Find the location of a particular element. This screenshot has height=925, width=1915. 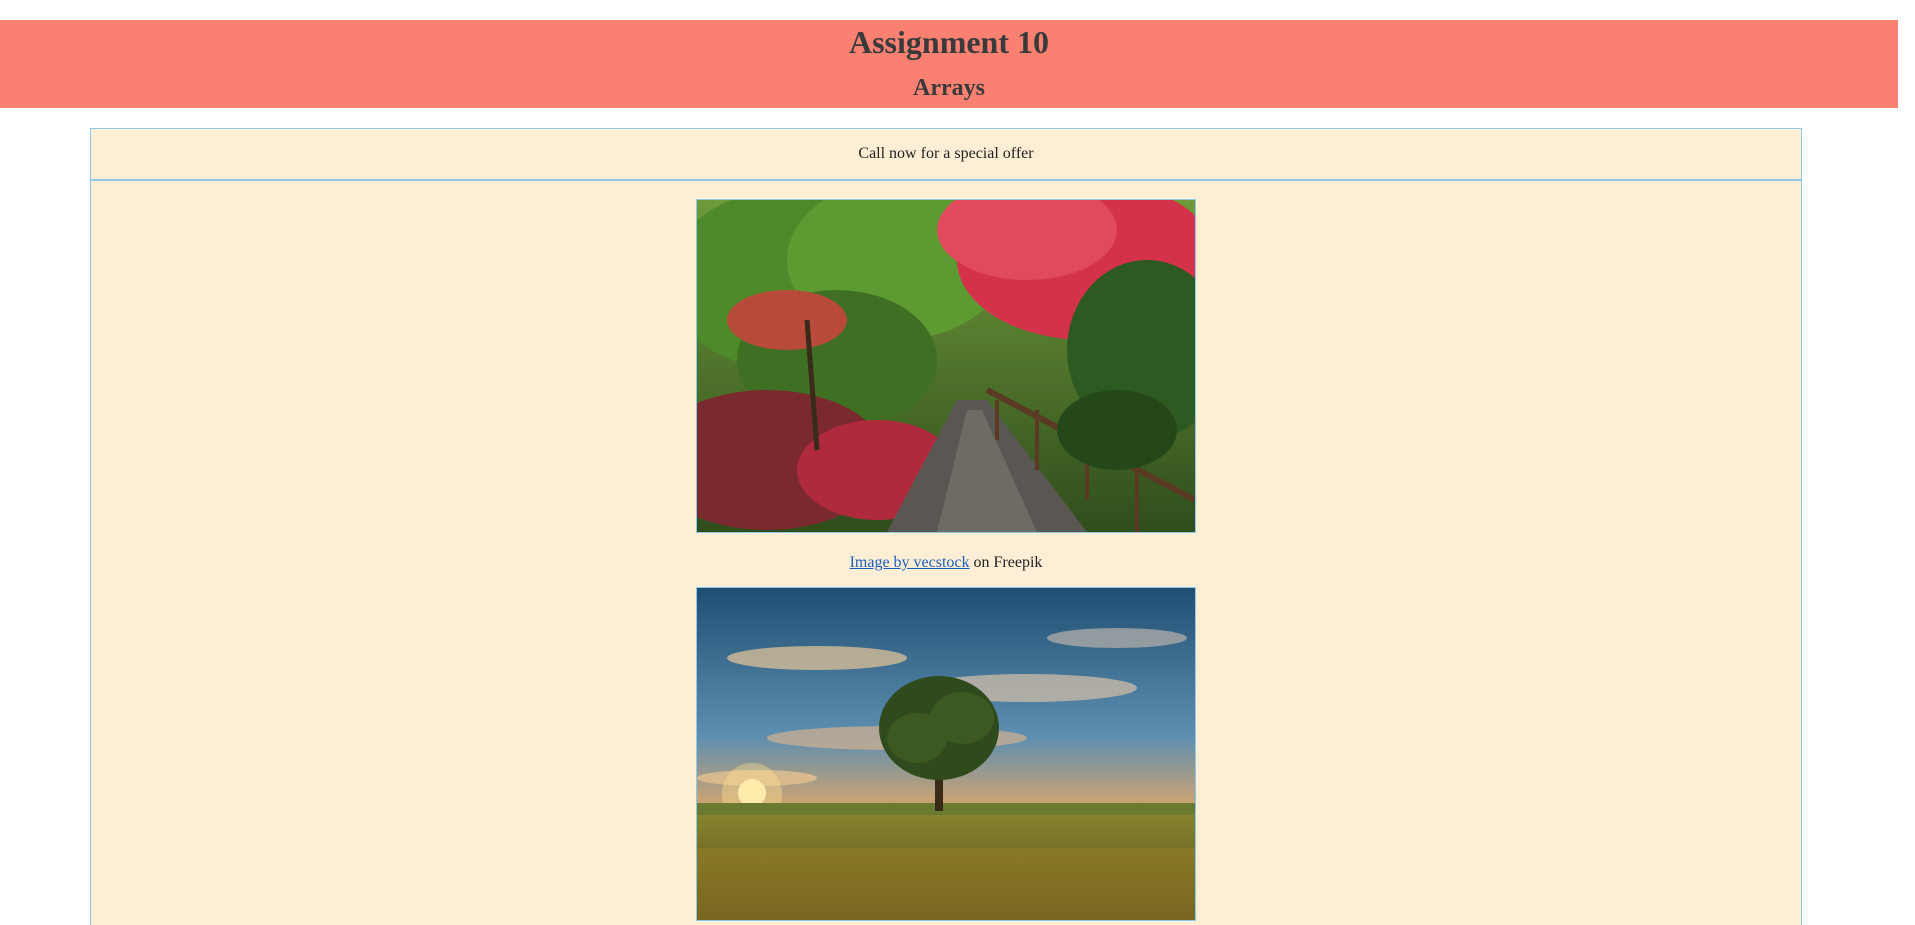

garden-path-image is located at coordinates (946, 366).